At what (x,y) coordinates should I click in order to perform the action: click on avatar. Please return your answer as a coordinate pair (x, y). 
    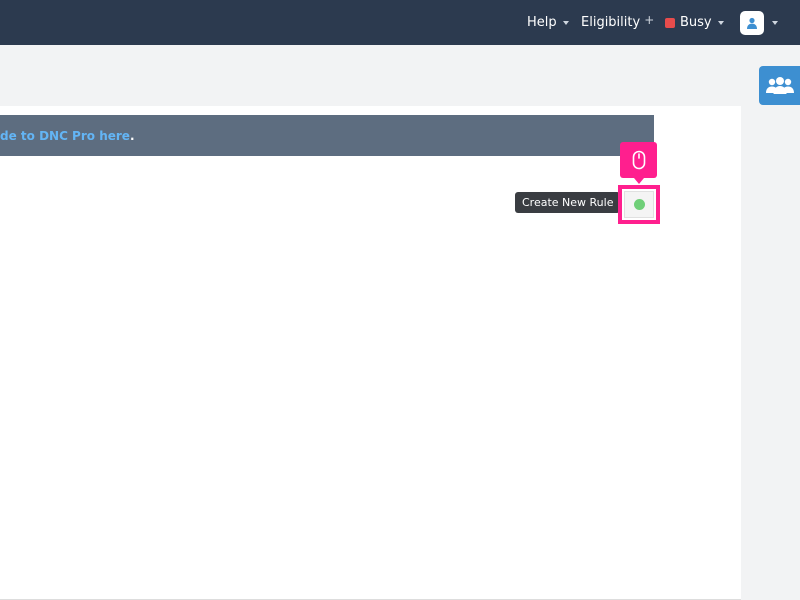
    Looking at the image, I should click on (752, 22).